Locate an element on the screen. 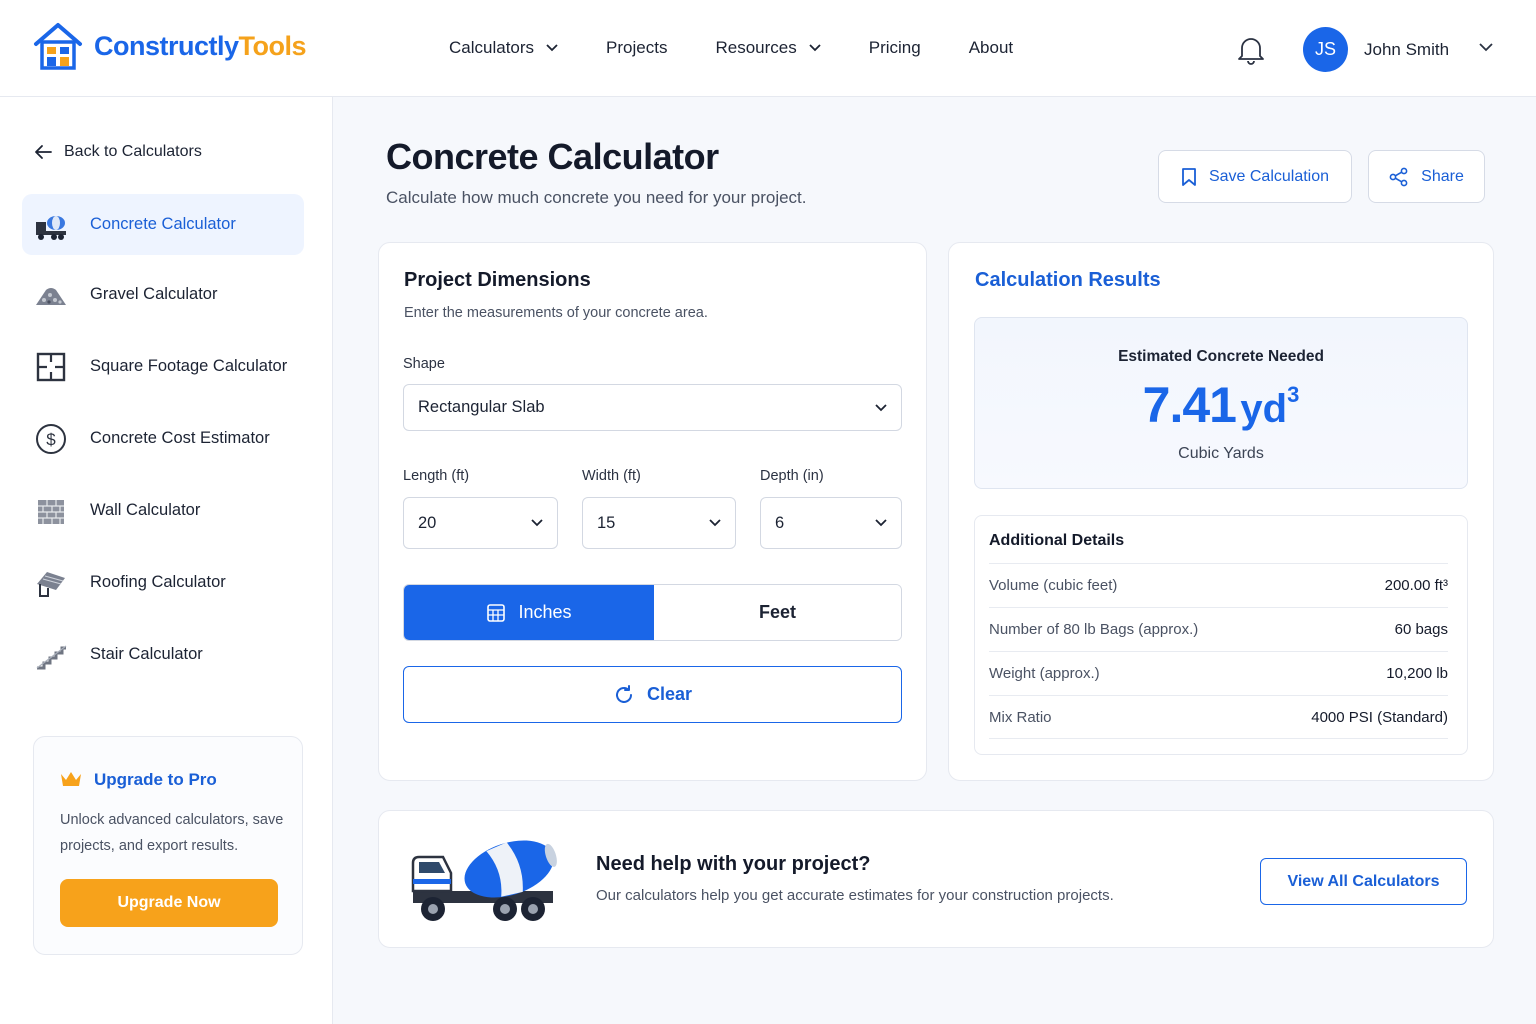  estimate-unit-label: Cubic Yards is located at coordinates (1221, 453).